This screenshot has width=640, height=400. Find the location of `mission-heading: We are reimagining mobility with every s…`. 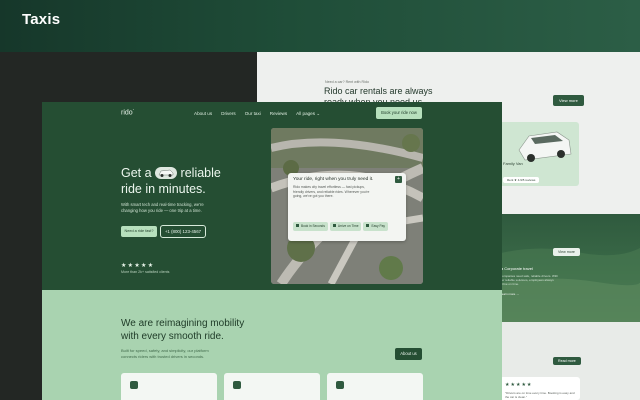

mission-heading: We are reimagining mobility with every s… is located at coordinates (183, 330).